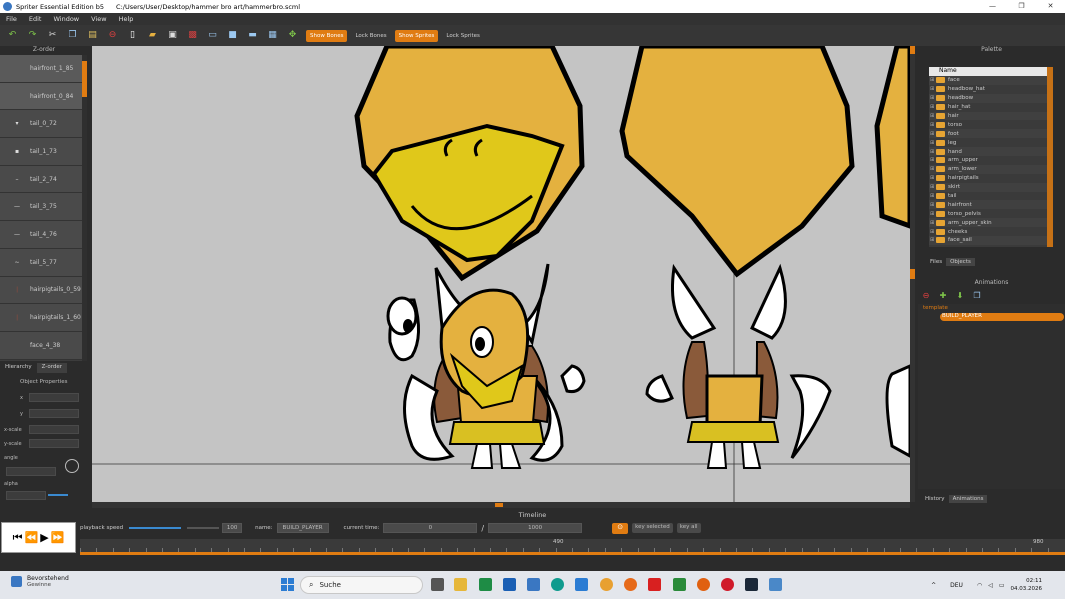  What do you see at coordinates (988, 142) in the screenshot?
I see `palette-folder: ⊞ leg` at bounding box center [988, 142].